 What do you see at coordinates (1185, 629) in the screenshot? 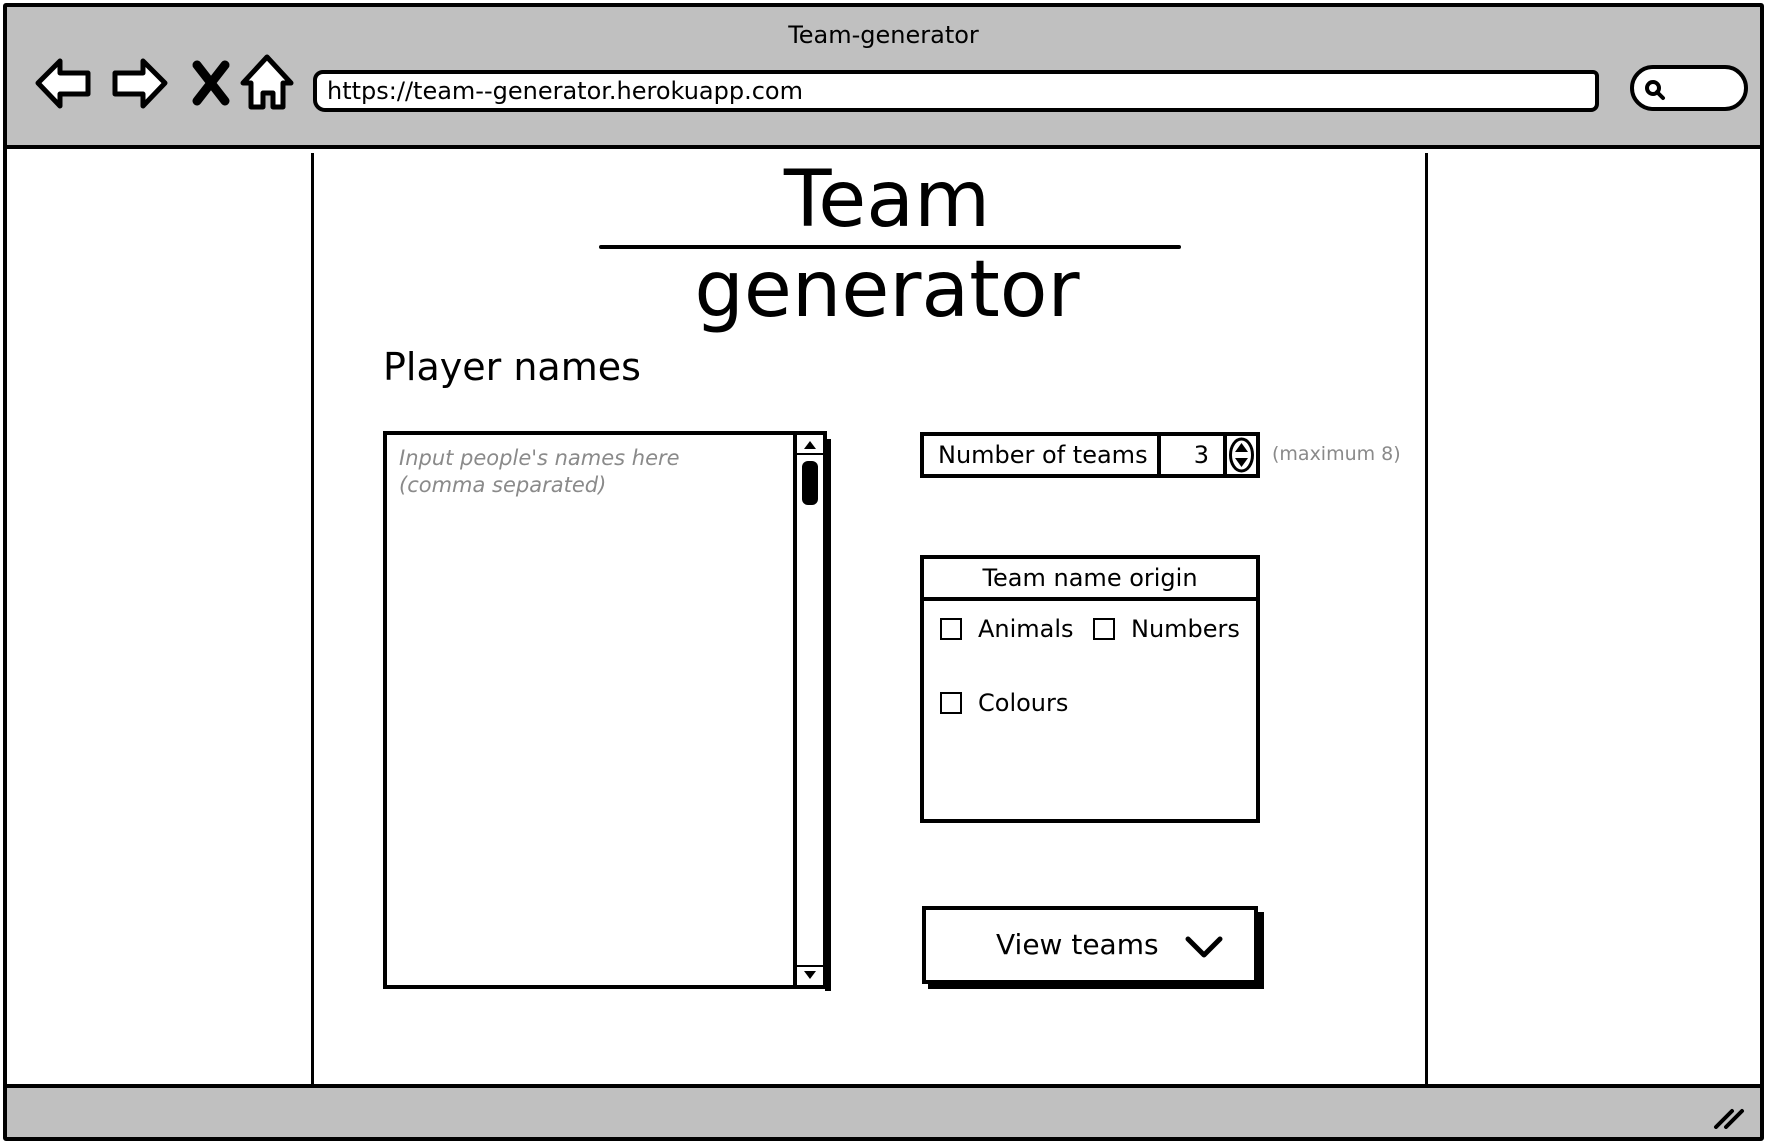
I see `checkbox-numbers-label: Numbers` at bounding box center [1185, 629].